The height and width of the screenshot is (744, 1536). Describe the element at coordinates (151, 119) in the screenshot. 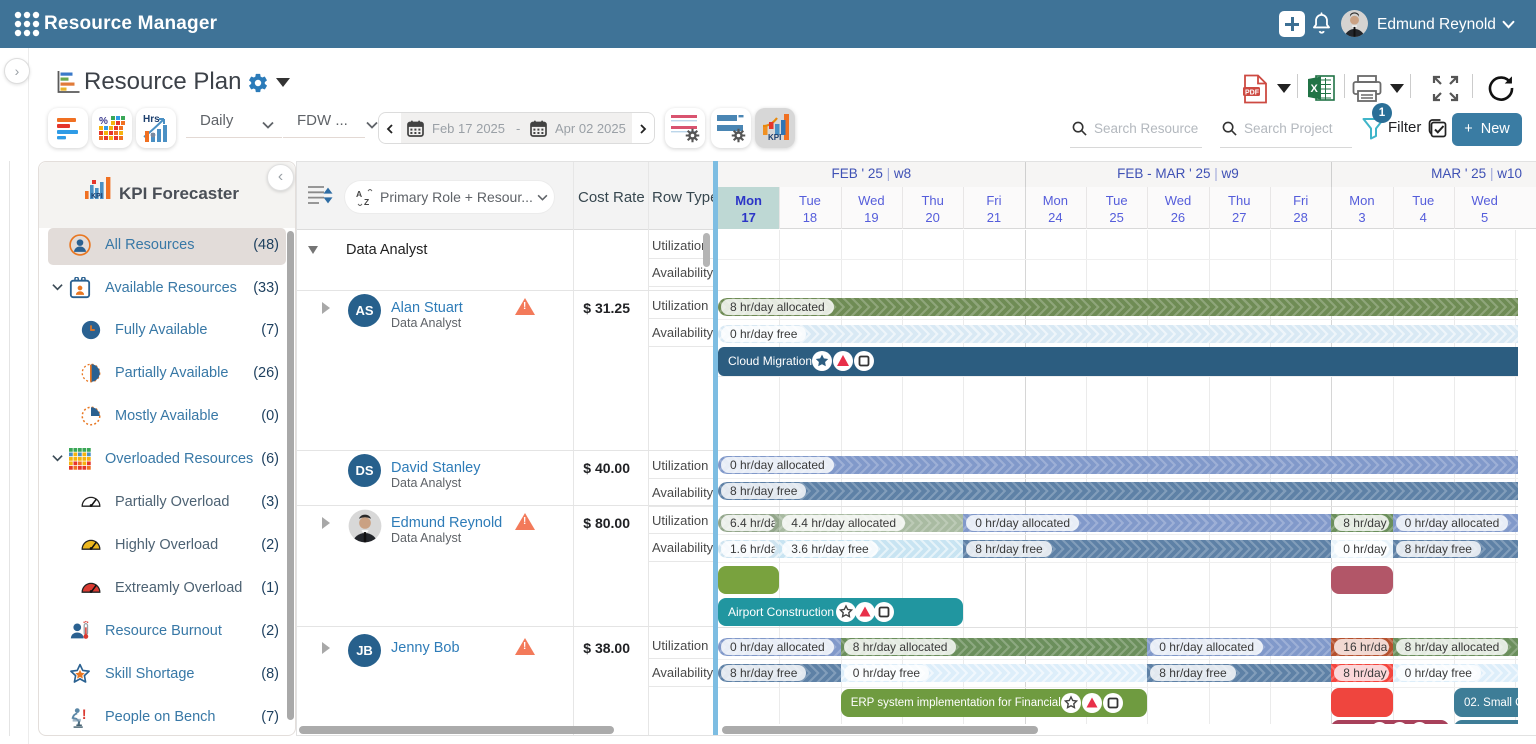

I see `svg-text: Hrs` at that location.